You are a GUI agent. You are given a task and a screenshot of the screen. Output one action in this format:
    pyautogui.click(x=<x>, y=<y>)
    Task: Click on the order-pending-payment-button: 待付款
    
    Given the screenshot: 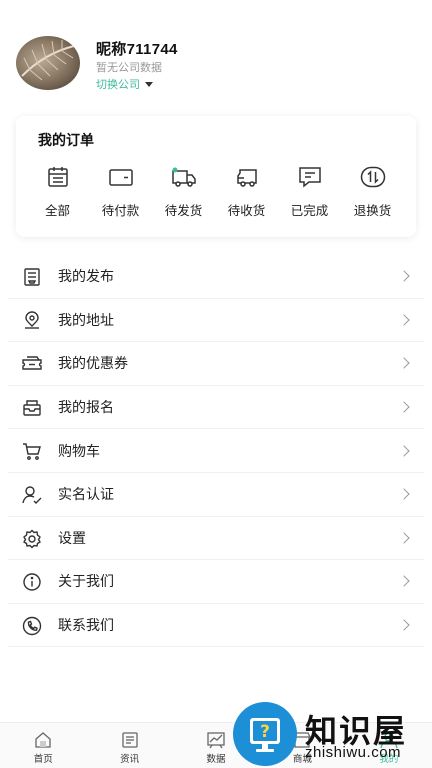 What is the action you would take?
    pyautogui.click(x=120, y=192)
    